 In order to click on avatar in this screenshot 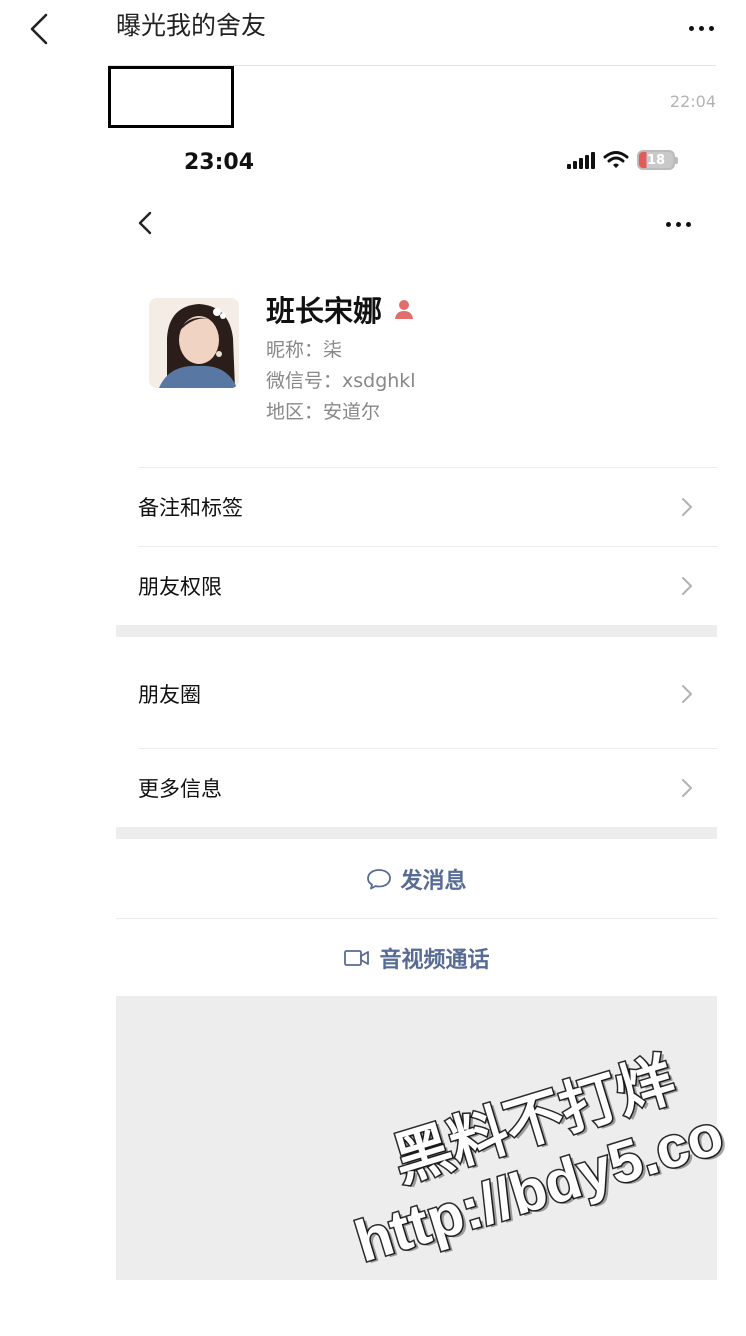, I will do `click(194, 343)`.